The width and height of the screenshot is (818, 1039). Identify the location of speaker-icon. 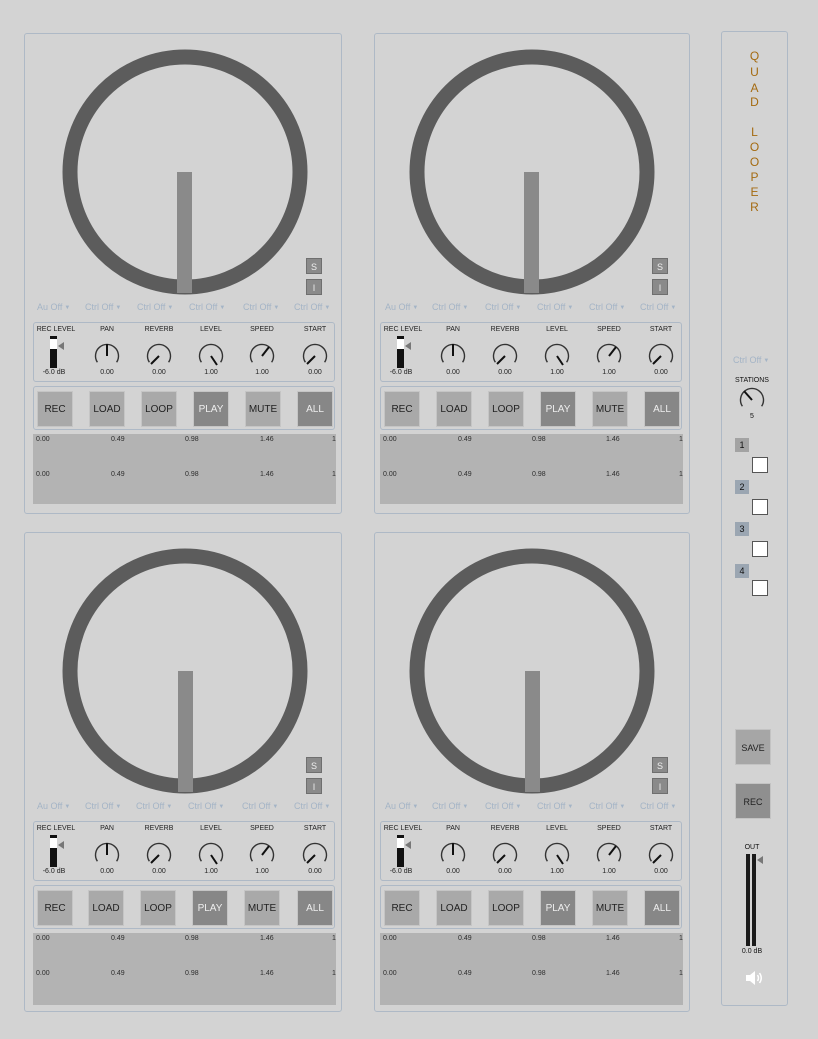
(754, 978).